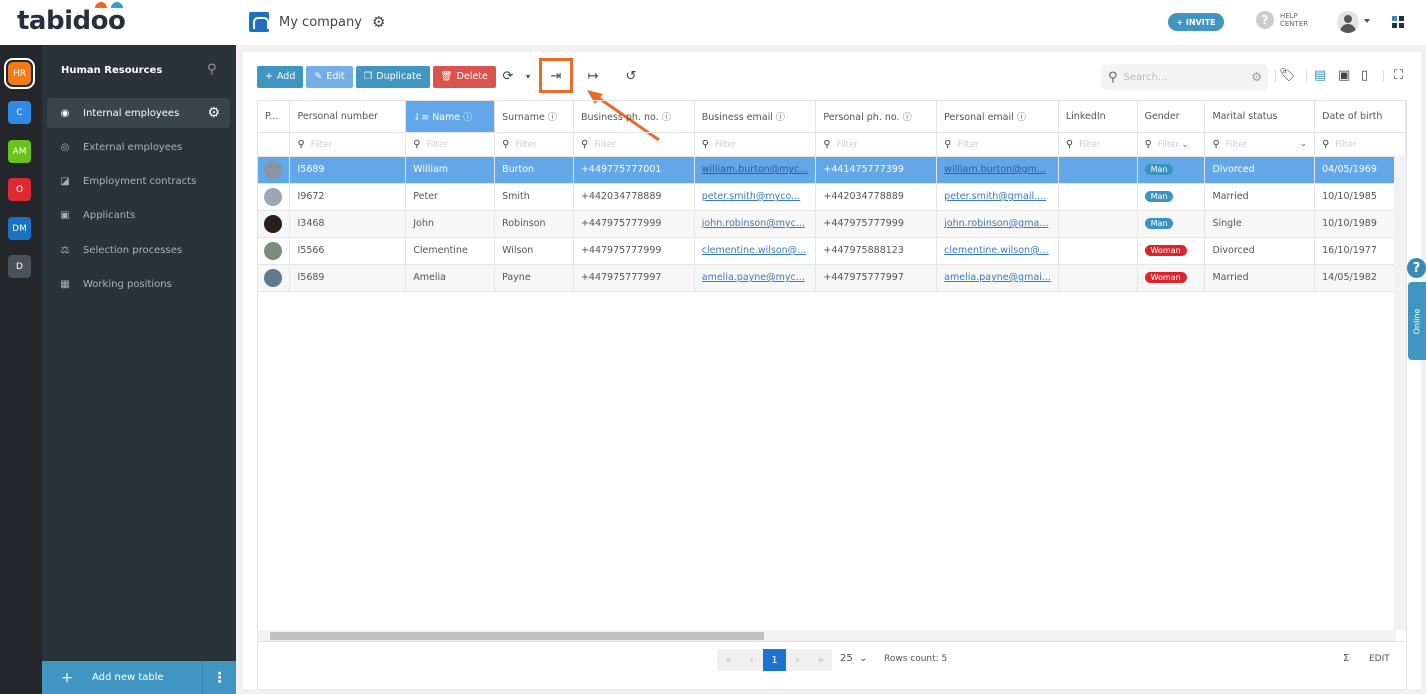 The image size is (1426, 694). What do you see at coordinates (212, 69) in the screenshot?
I see `sidebar-search-icon: ⚲` at bounding box center [212, 69].